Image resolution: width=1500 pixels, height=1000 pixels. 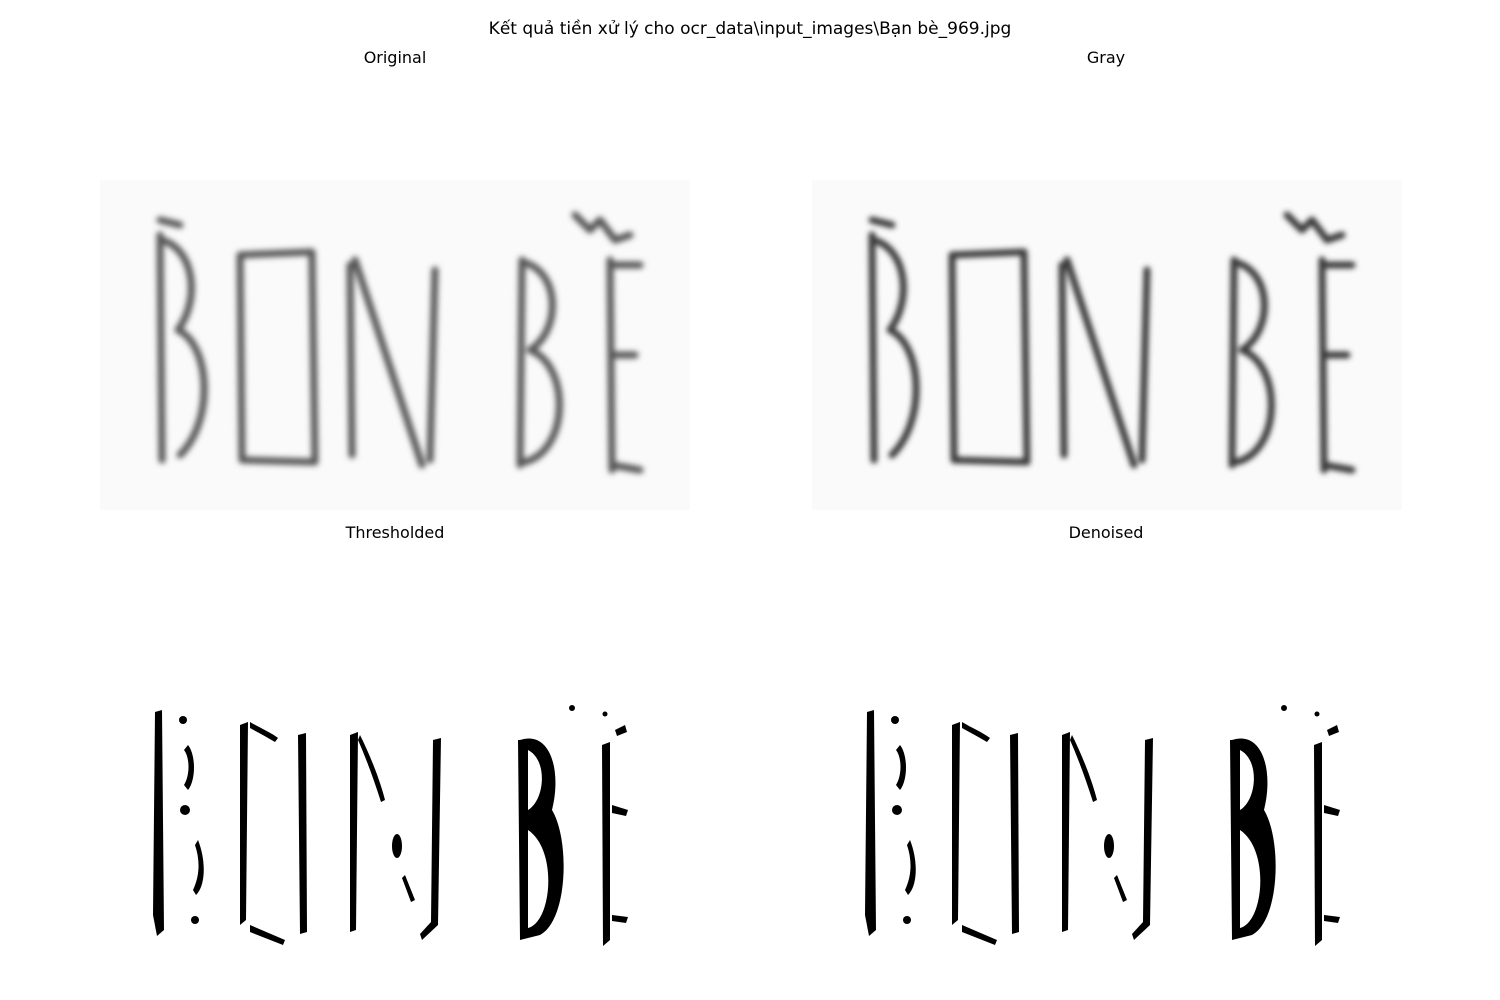 I want to click on panel-title-original: Original, so click(x=395, y=57).